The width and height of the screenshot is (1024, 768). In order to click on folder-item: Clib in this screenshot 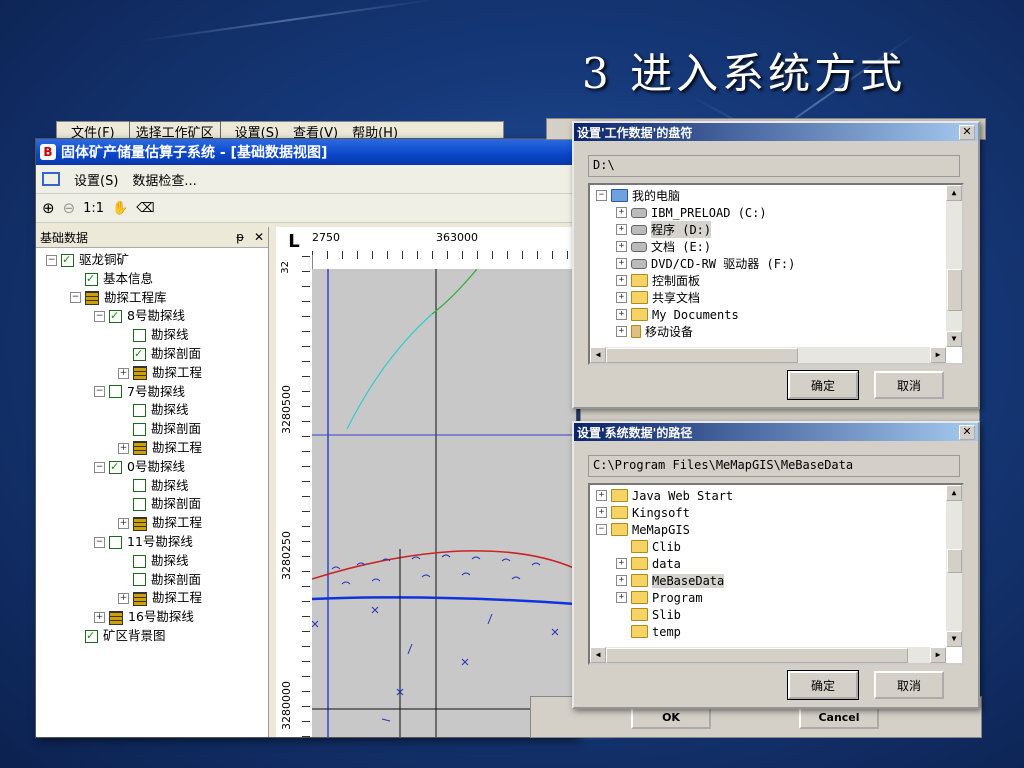, I will do `click(776, 546)`.